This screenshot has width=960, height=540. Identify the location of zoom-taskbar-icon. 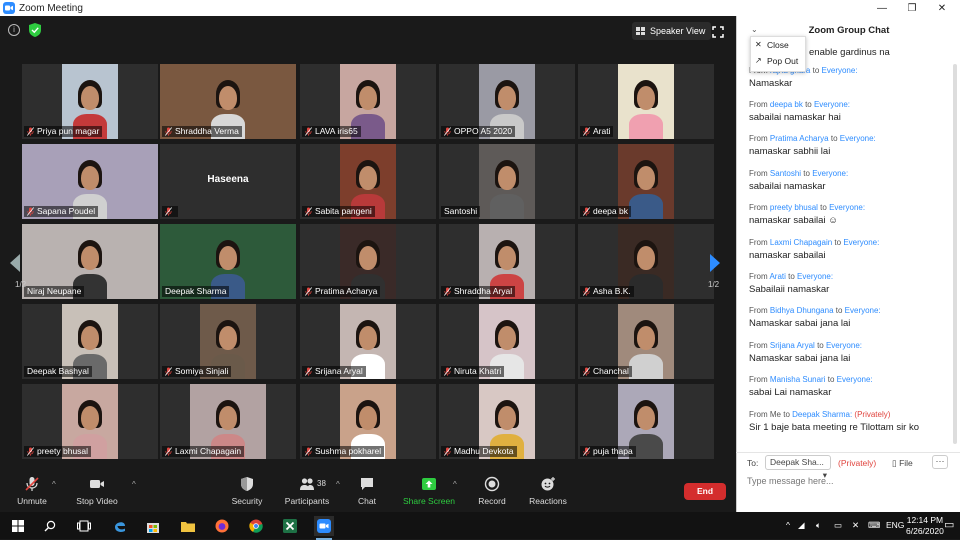
(324, 528).